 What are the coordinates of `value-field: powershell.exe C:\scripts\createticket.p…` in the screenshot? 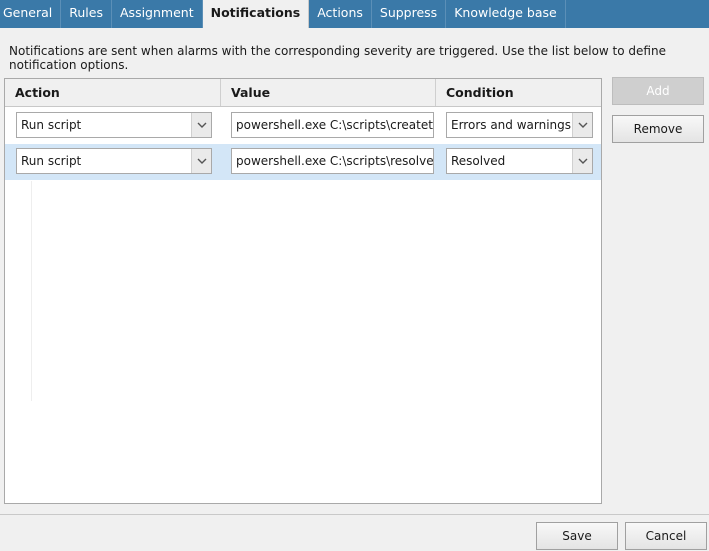 It's located at (332, 125).